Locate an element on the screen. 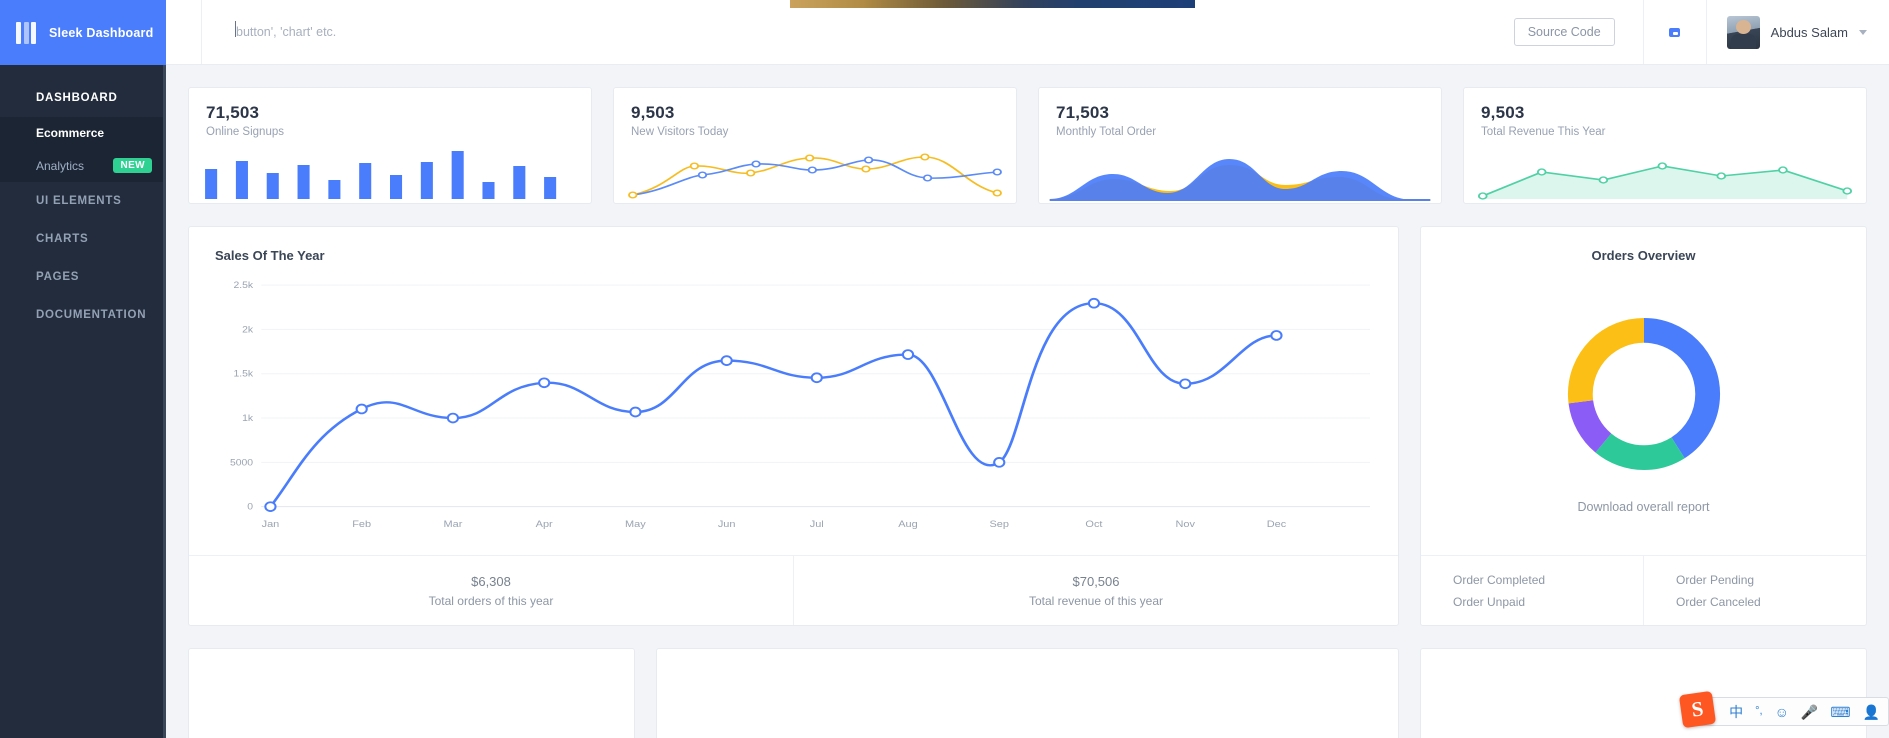 This screenshot has height=738, width=1889. sidebar-item-ecommerce: Ecommerce is located at coordinates (83, 133).